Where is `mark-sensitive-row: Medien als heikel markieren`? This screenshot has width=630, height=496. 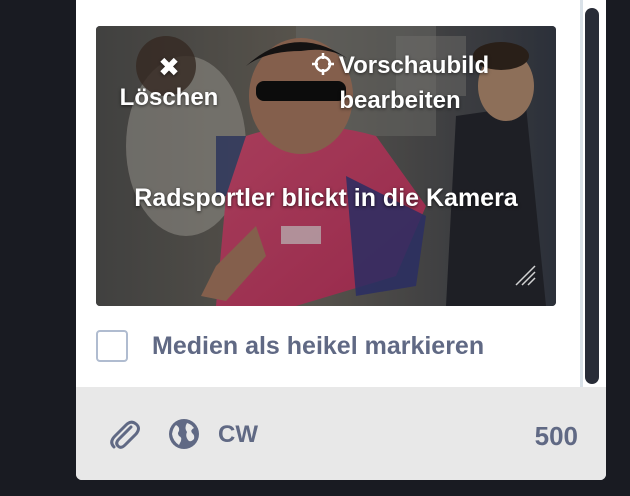 mark-sensitive-row: Medien als heikel markieren is located at coordinates (290, 346).